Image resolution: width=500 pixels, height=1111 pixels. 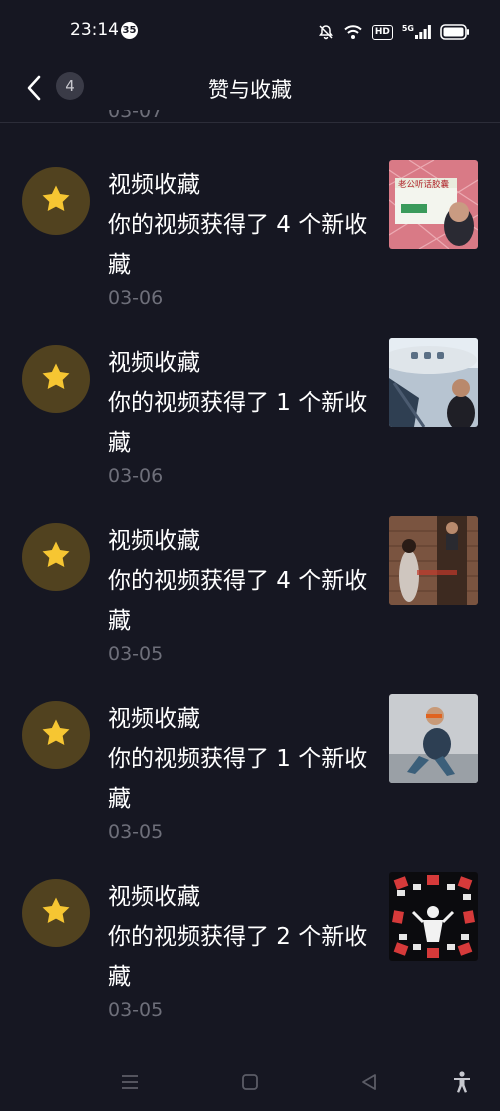 What do you see at coordinates (353, 32) in the screenshot?
I see `wifi-icon` at bounding box center [353, 32].